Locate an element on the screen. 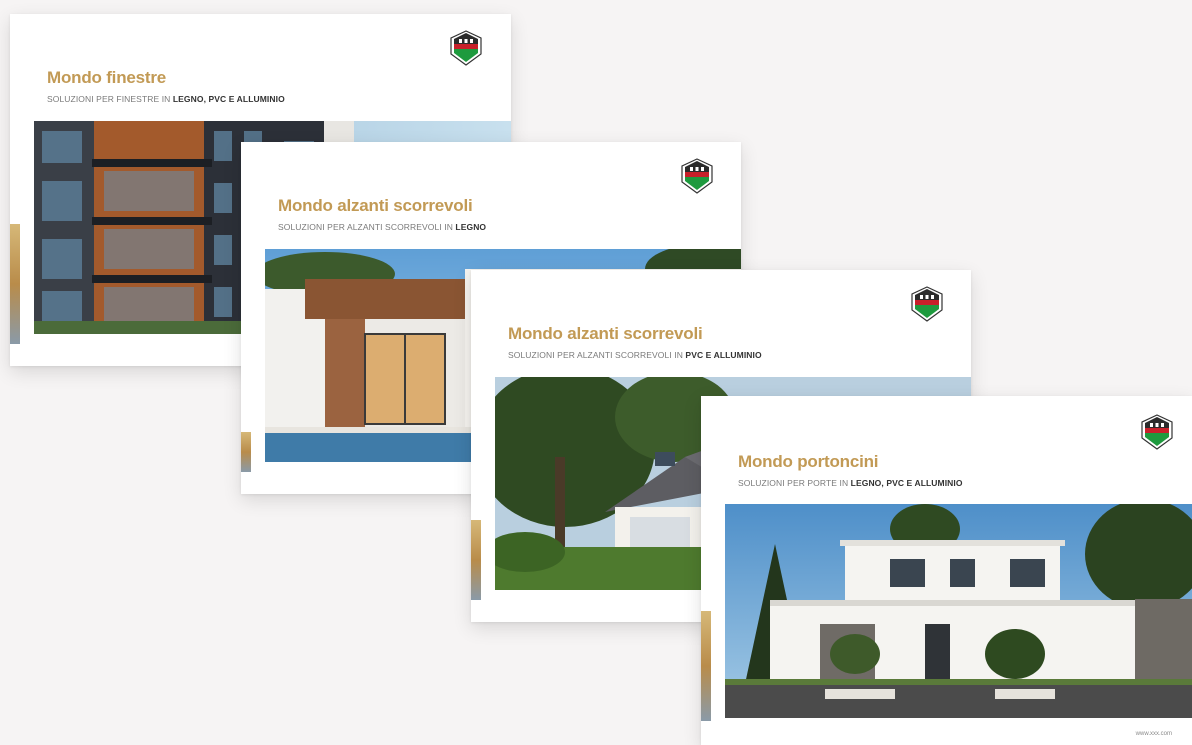 The image size is (1192, 745). card-title: Mondo portoncini is located at coordinates (808, 461).